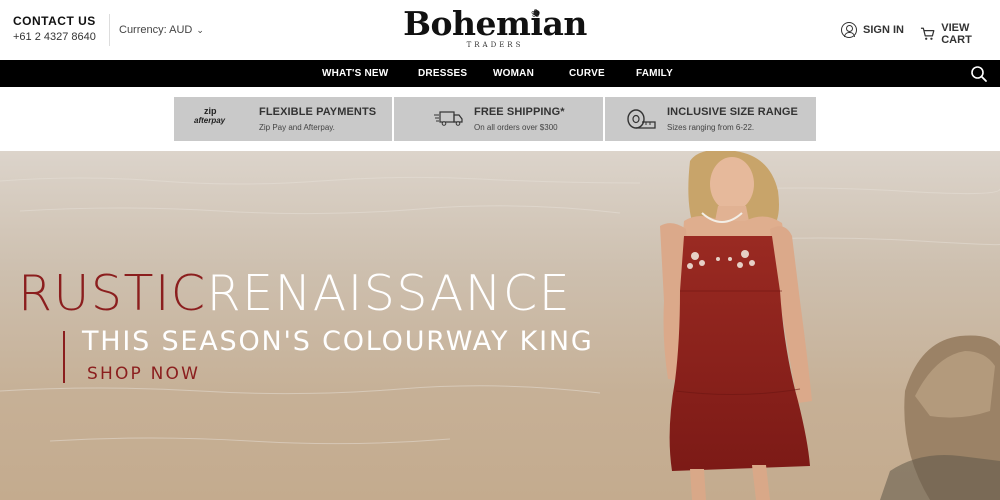 This screenshot has height=500, width=1000. What do you see at coordinates (210, 120) in the screenshot?
I see `afterpay-logo-text: afterpay` at bounding box center [210, 120].